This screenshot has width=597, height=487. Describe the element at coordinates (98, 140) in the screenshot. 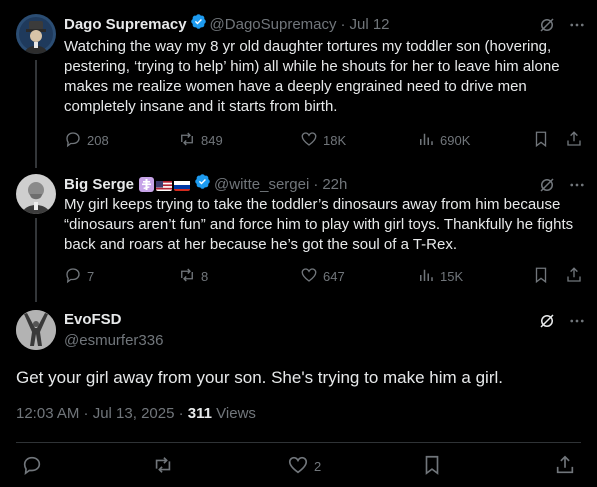

I see `reply-count: 208` at that location.